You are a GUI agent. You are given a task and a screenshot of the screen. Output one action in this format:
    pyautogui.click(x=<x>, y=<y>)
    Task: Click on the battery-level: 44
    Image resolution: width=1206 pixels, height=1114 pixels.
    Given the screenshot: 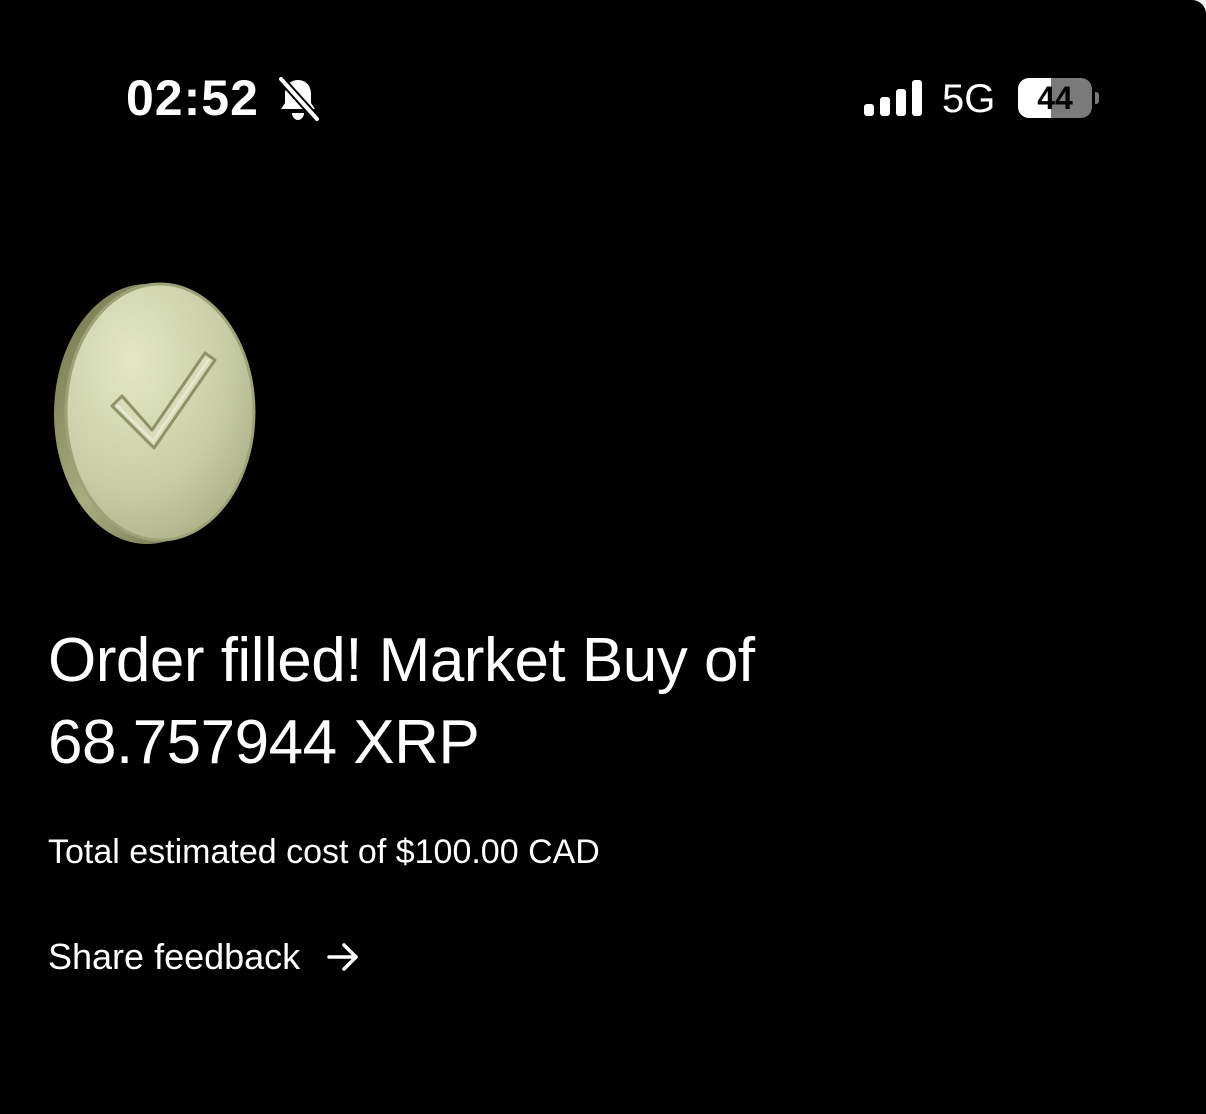 What is the action you would take?
    pyautogui.click(x=1055, y=98)
    